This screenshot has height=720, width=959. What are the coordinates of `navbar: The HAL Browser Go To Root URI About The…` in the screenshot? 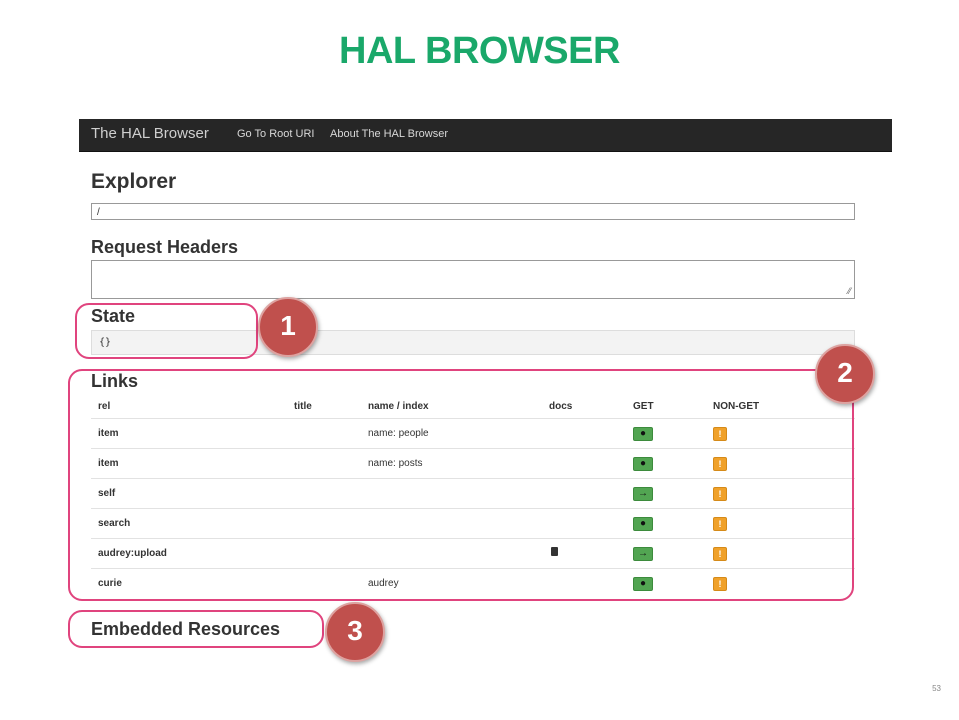 It's located at (485, 135).